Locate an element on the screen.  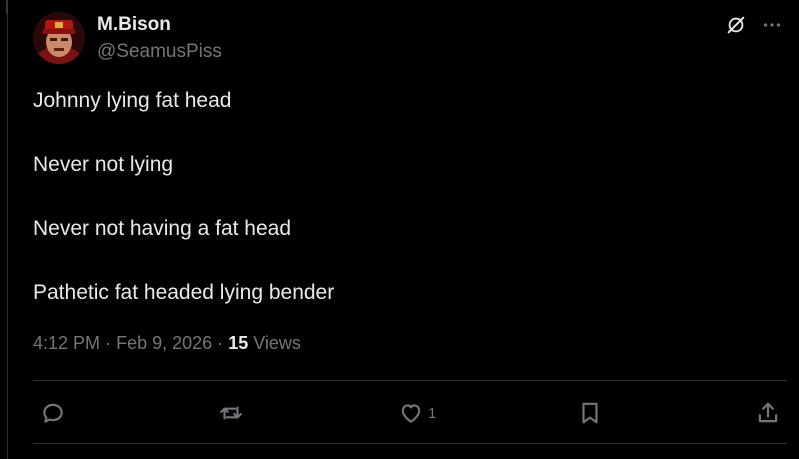
views-label: Views is located at coordinates (277, 343).